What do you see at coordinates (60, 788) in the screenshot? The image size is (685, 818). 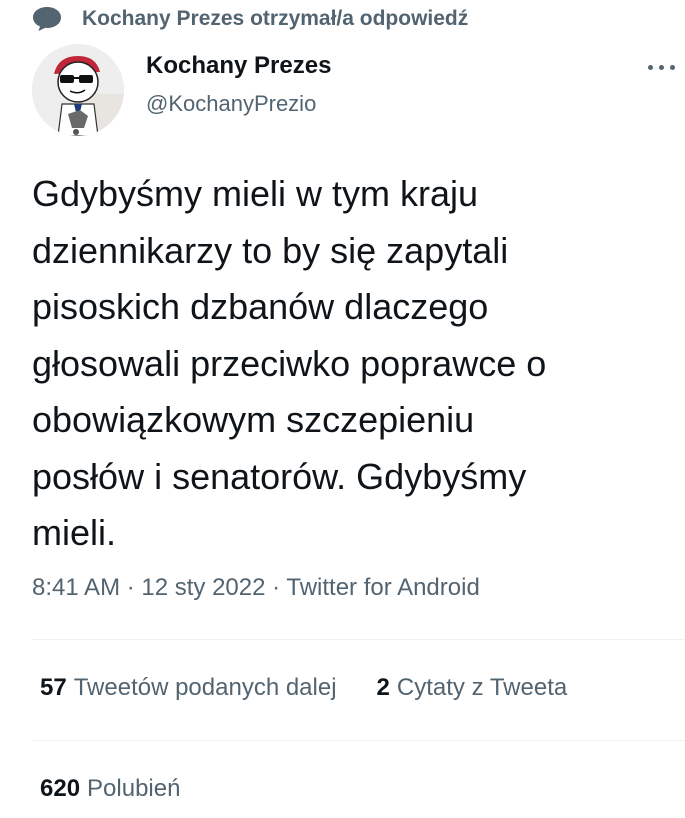 I see `likes-count: 620` at bounding box center [60, 788].